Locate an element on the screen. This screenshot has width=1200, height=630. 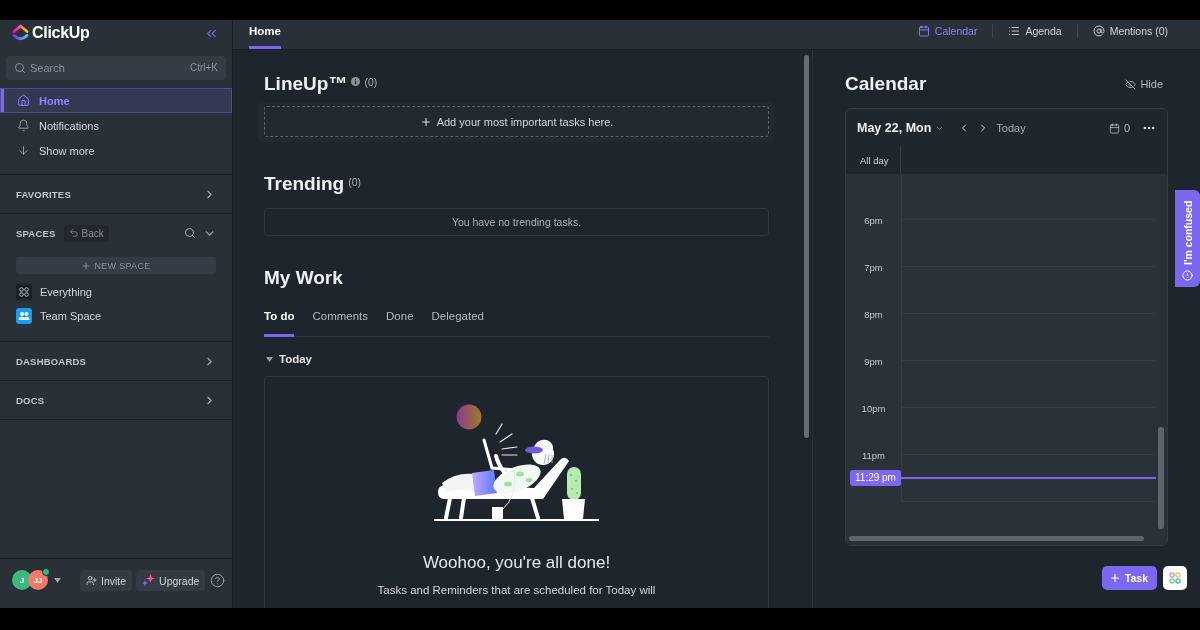
caret-icon is located at coordinates (57, 580).